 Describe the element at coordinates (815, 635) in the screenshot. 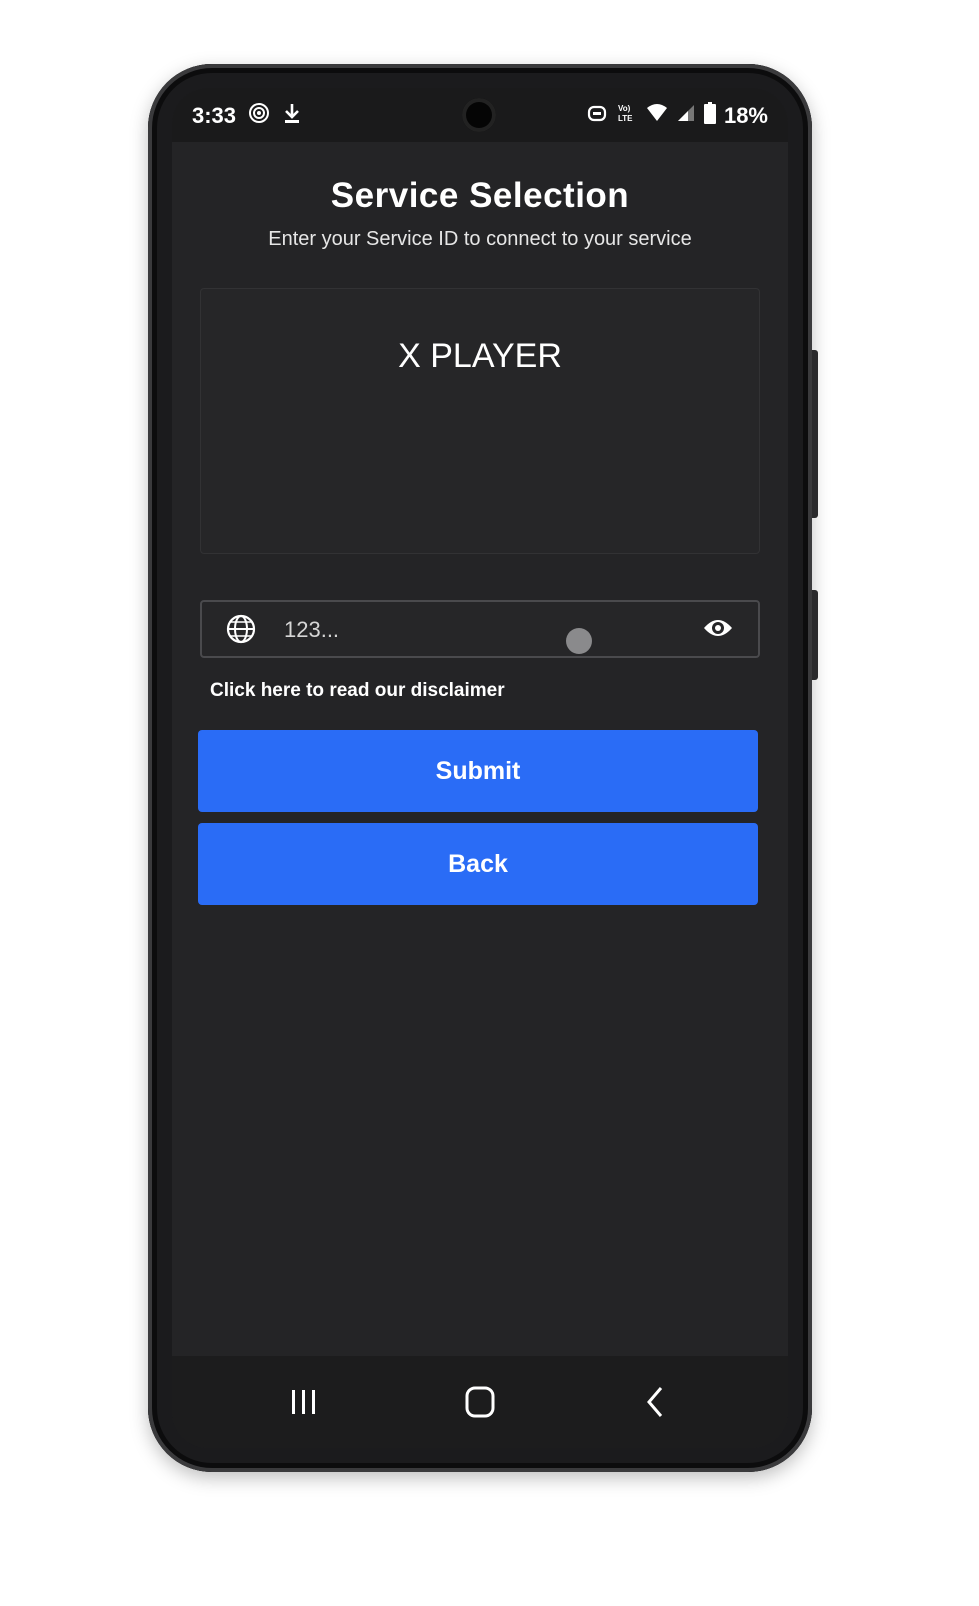

I see `power-button` at that location.